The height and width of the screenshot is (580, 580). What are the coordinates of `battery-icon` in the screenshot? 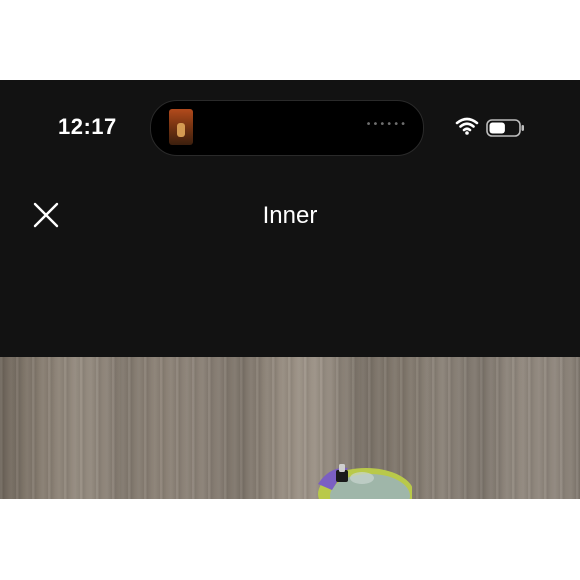 It's located at (505, 128).